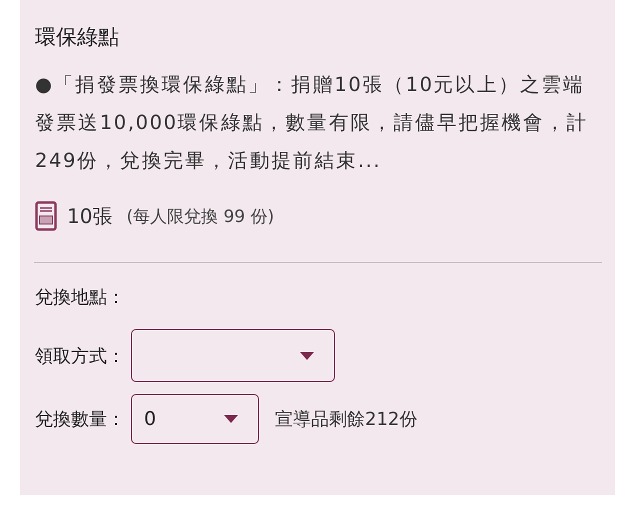 This screenshot has height=509, width=640. What do you see at coordinates (200, 217) in the screenshot?
I see `limit-note: (每人限兌換 99 份)` at bounding box center [200, 217].